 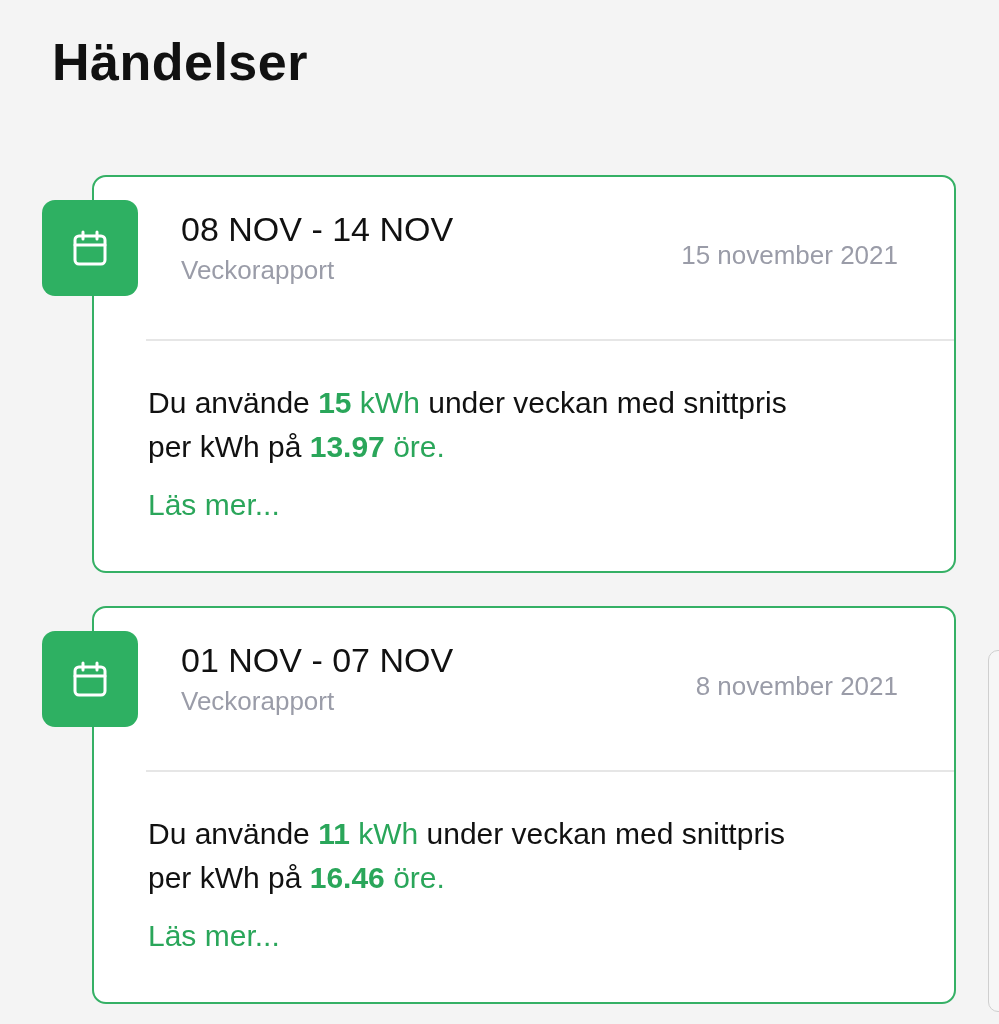 What do you see at coordinates (467, 856) in the screenshot?
I see `event-summary: Du använde 11 kWh under veckan med snittpris per kWh på 16.46 öre.` at bounding box center [467, 856].